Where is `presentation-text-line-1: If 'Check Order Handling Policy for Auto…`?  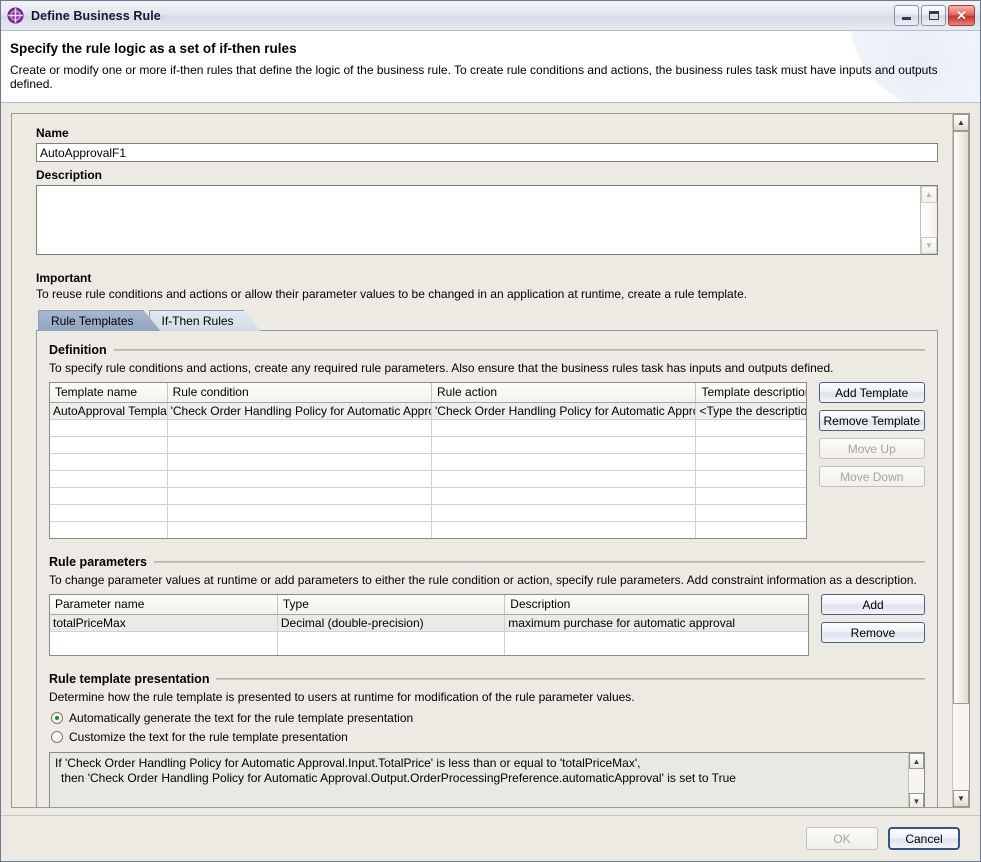 presentation-text-line-1: If 'Check Order Handling Policy for Auto… is located at coordinates (348, 763).